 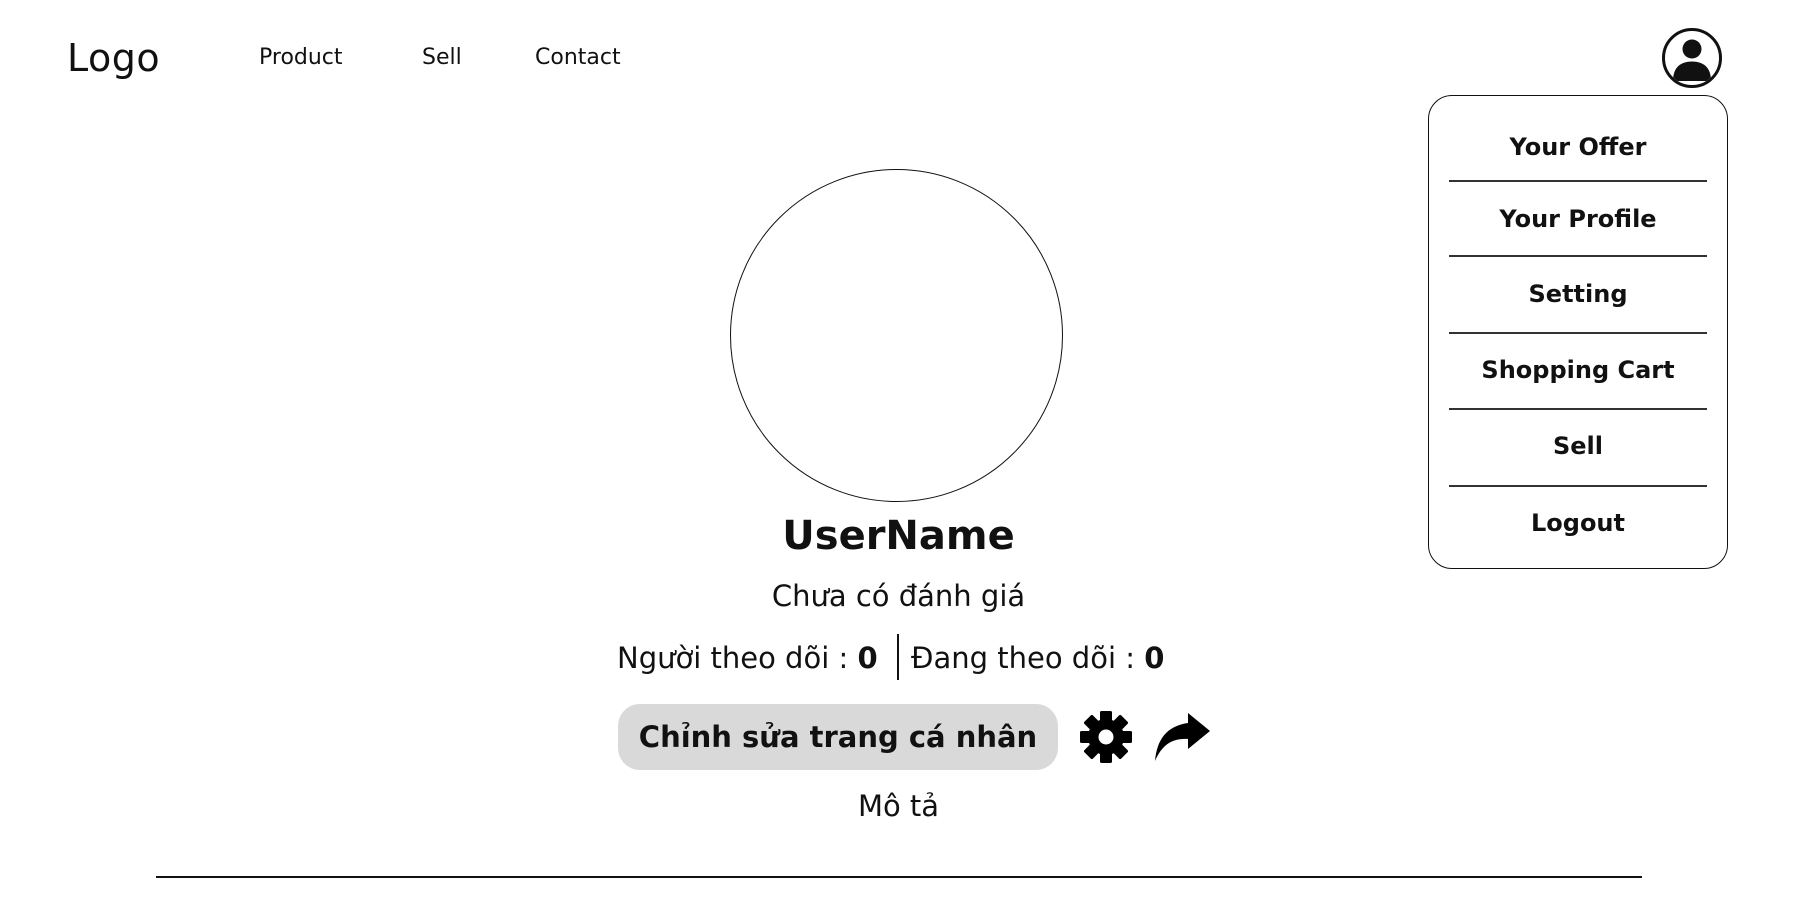 I want to click on profile-photo, so click(x=896, y=335).